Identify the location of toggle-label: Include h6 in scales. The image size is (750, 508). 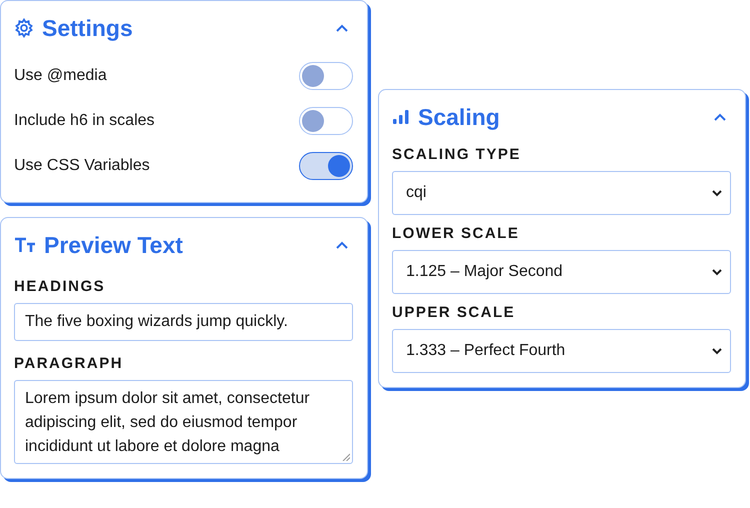
(84, 121).